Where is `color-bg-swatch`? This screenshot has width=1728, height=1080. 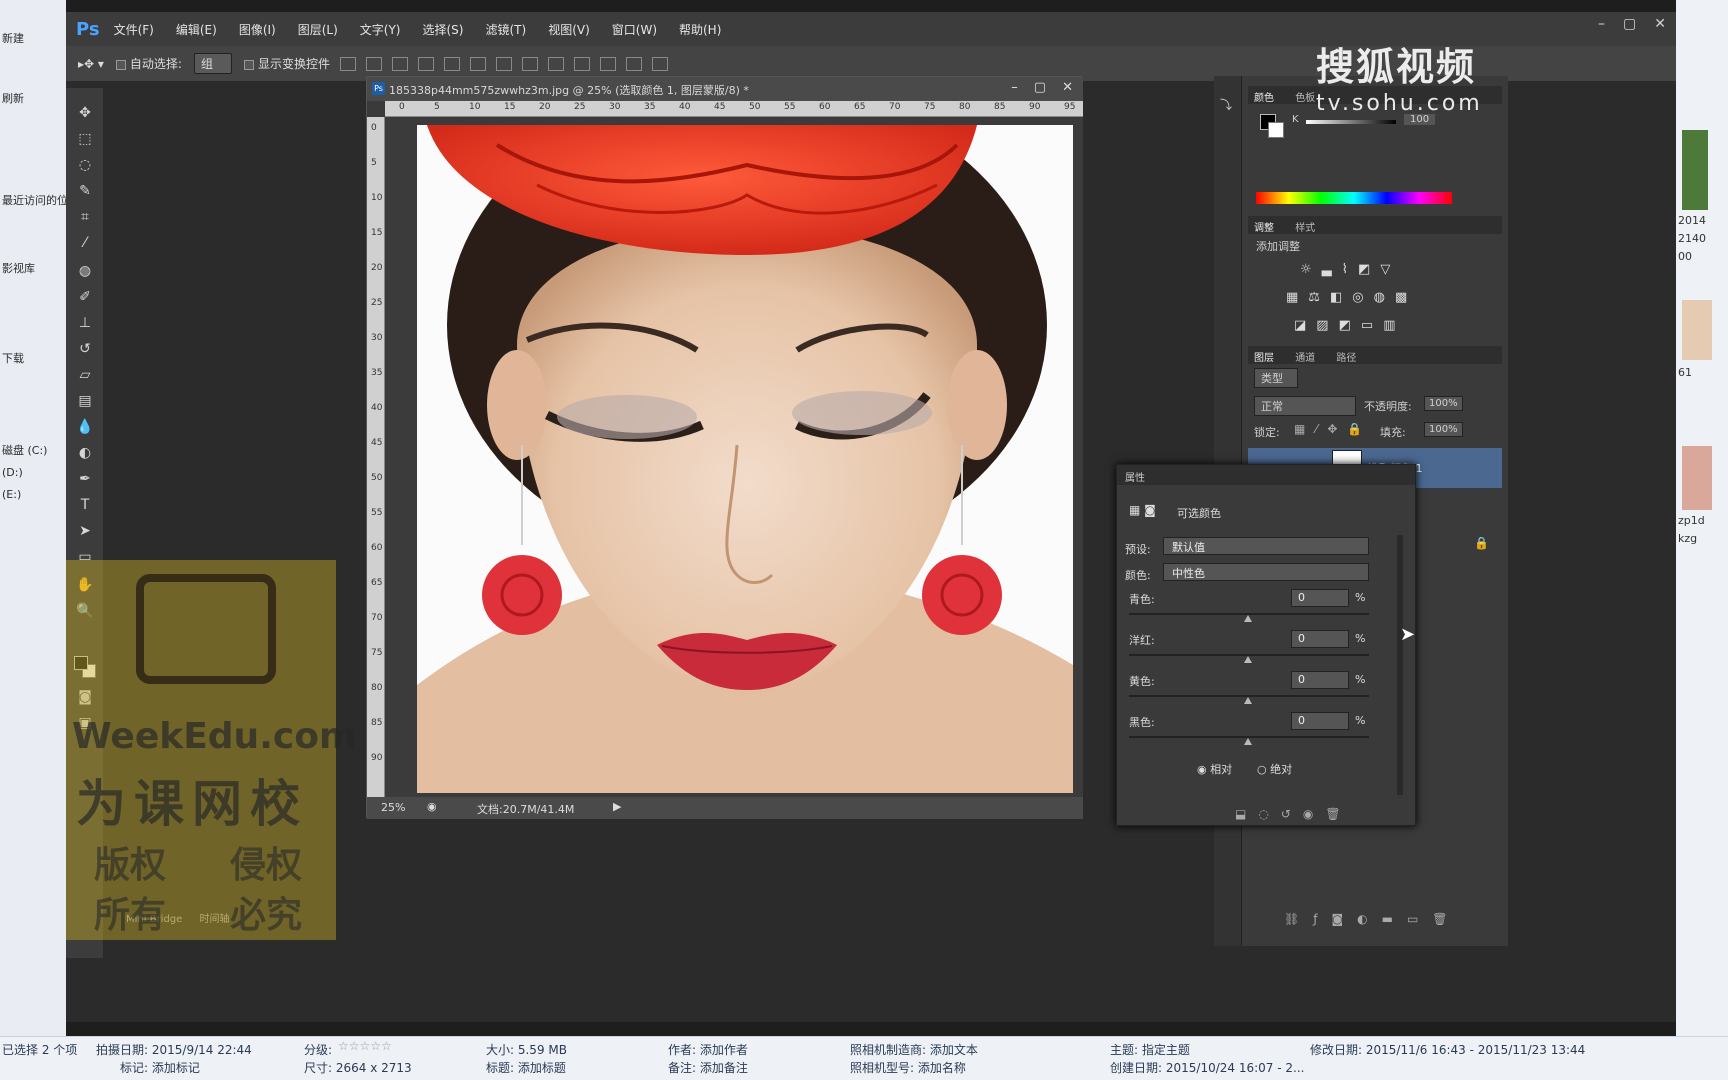
color-bg-swatch is located at coordinates (1276, 130).